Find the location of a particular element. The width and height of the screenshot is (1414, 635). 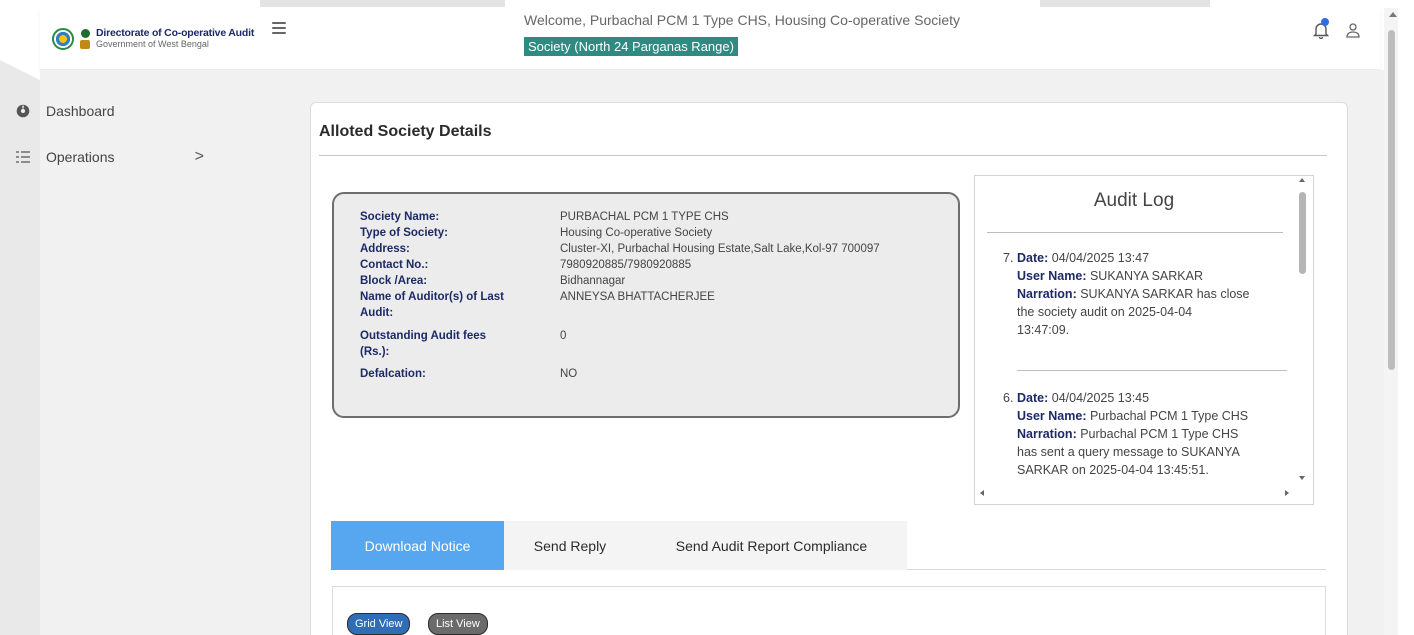

detail-label: Name of Auditor(s) of Last is located at coordinates (432, 297).